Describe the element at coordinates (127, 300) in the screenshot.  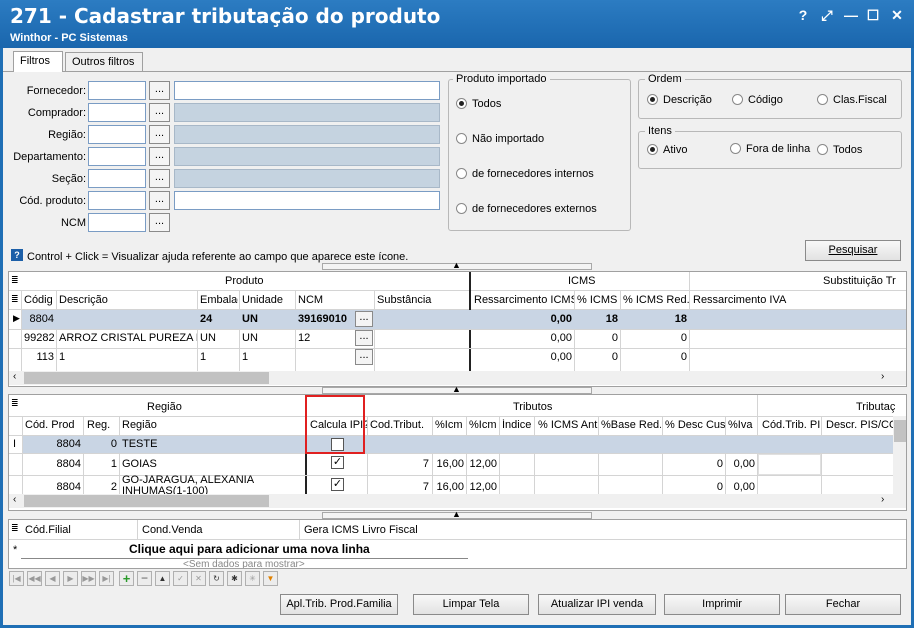
I see `col-descricao: Descrição` at that location.